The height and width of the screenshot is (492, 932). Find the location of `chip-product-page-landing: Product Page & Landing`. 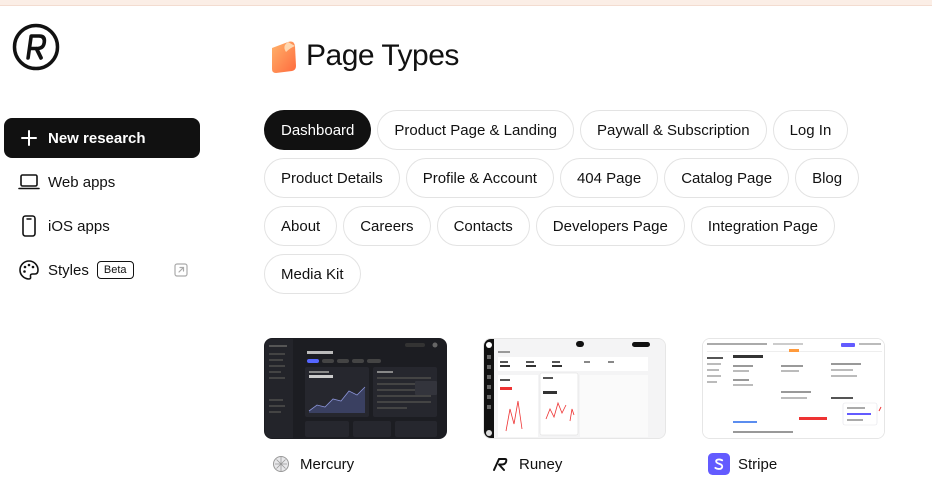

chip-product-page-landing: Product Page & Landing is located at coordinates (476, 130).